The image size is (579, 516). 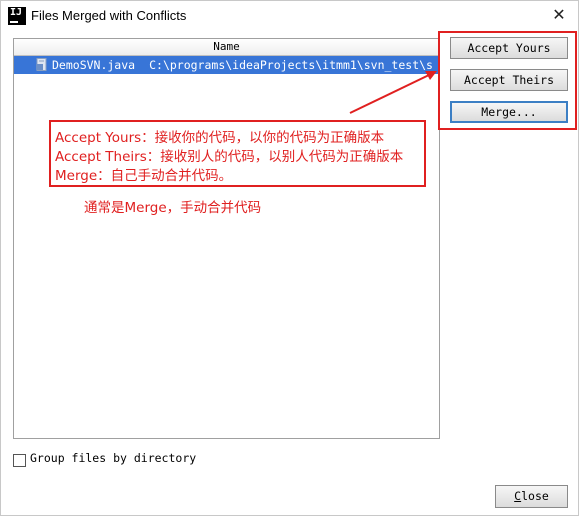 I want to click on java-file-icon, so click(x=41, y=64).